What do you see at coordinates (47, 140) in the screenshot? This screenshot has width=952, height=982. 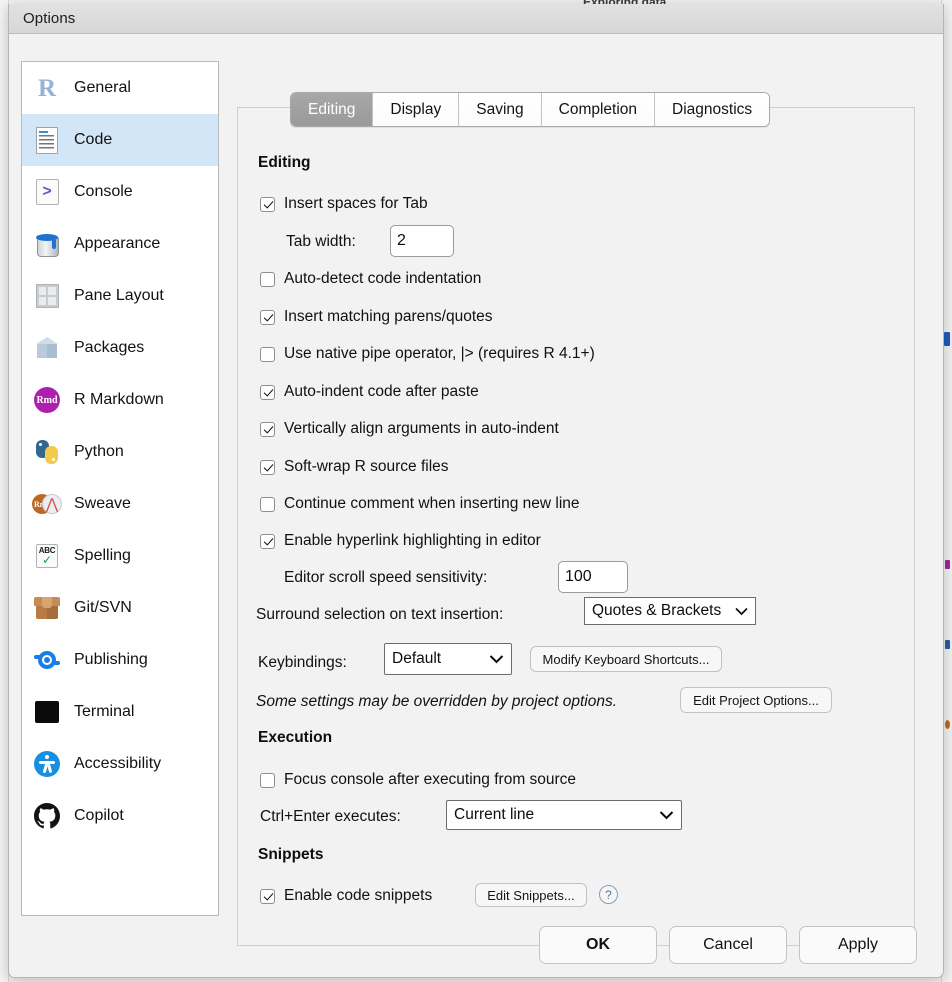 I see `code-document-icon` at bounding box center [47, 140].